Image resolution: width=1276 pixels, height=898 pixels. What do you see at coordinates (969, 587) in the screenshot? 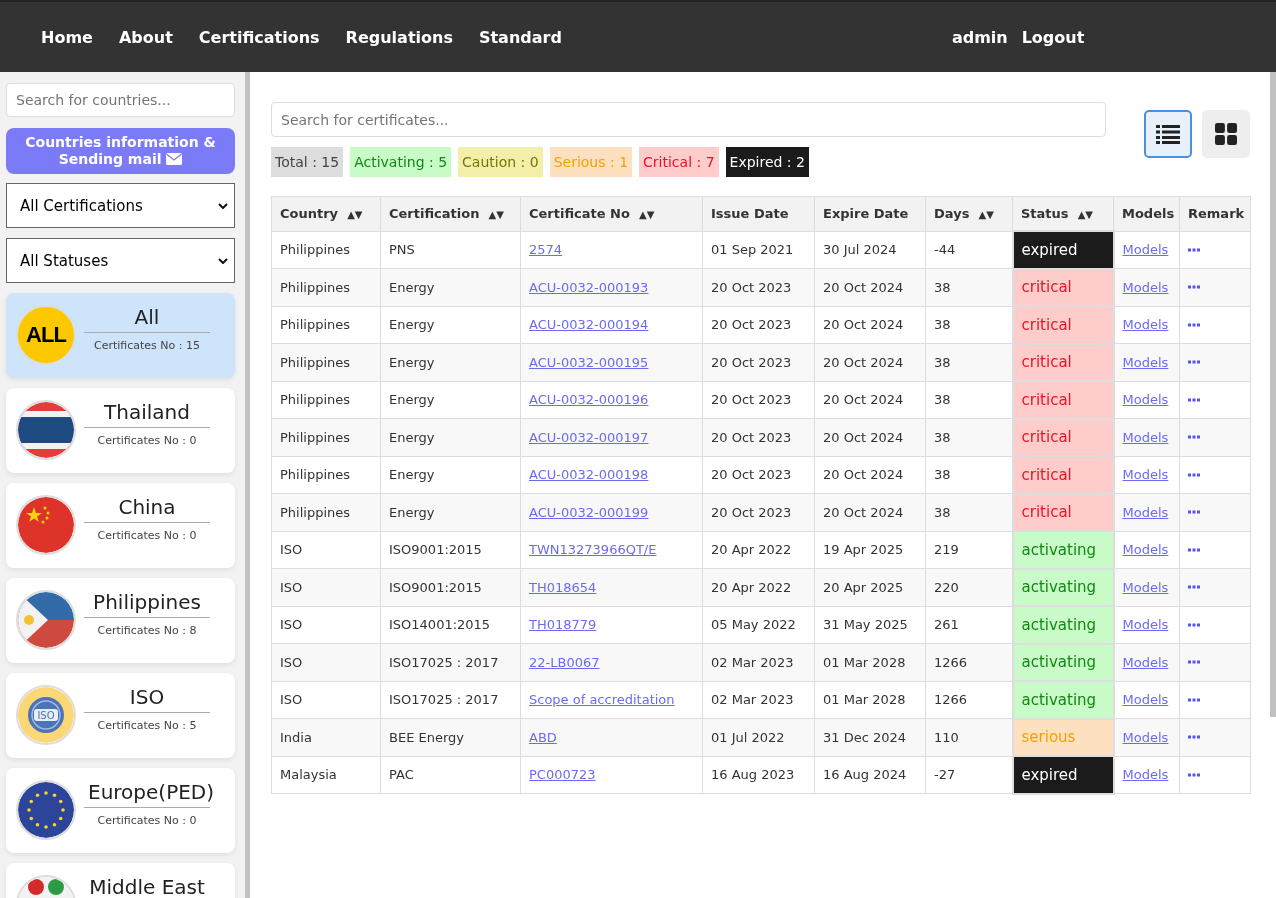
I see `table-cell: 220` at bounding box center [969, 587].